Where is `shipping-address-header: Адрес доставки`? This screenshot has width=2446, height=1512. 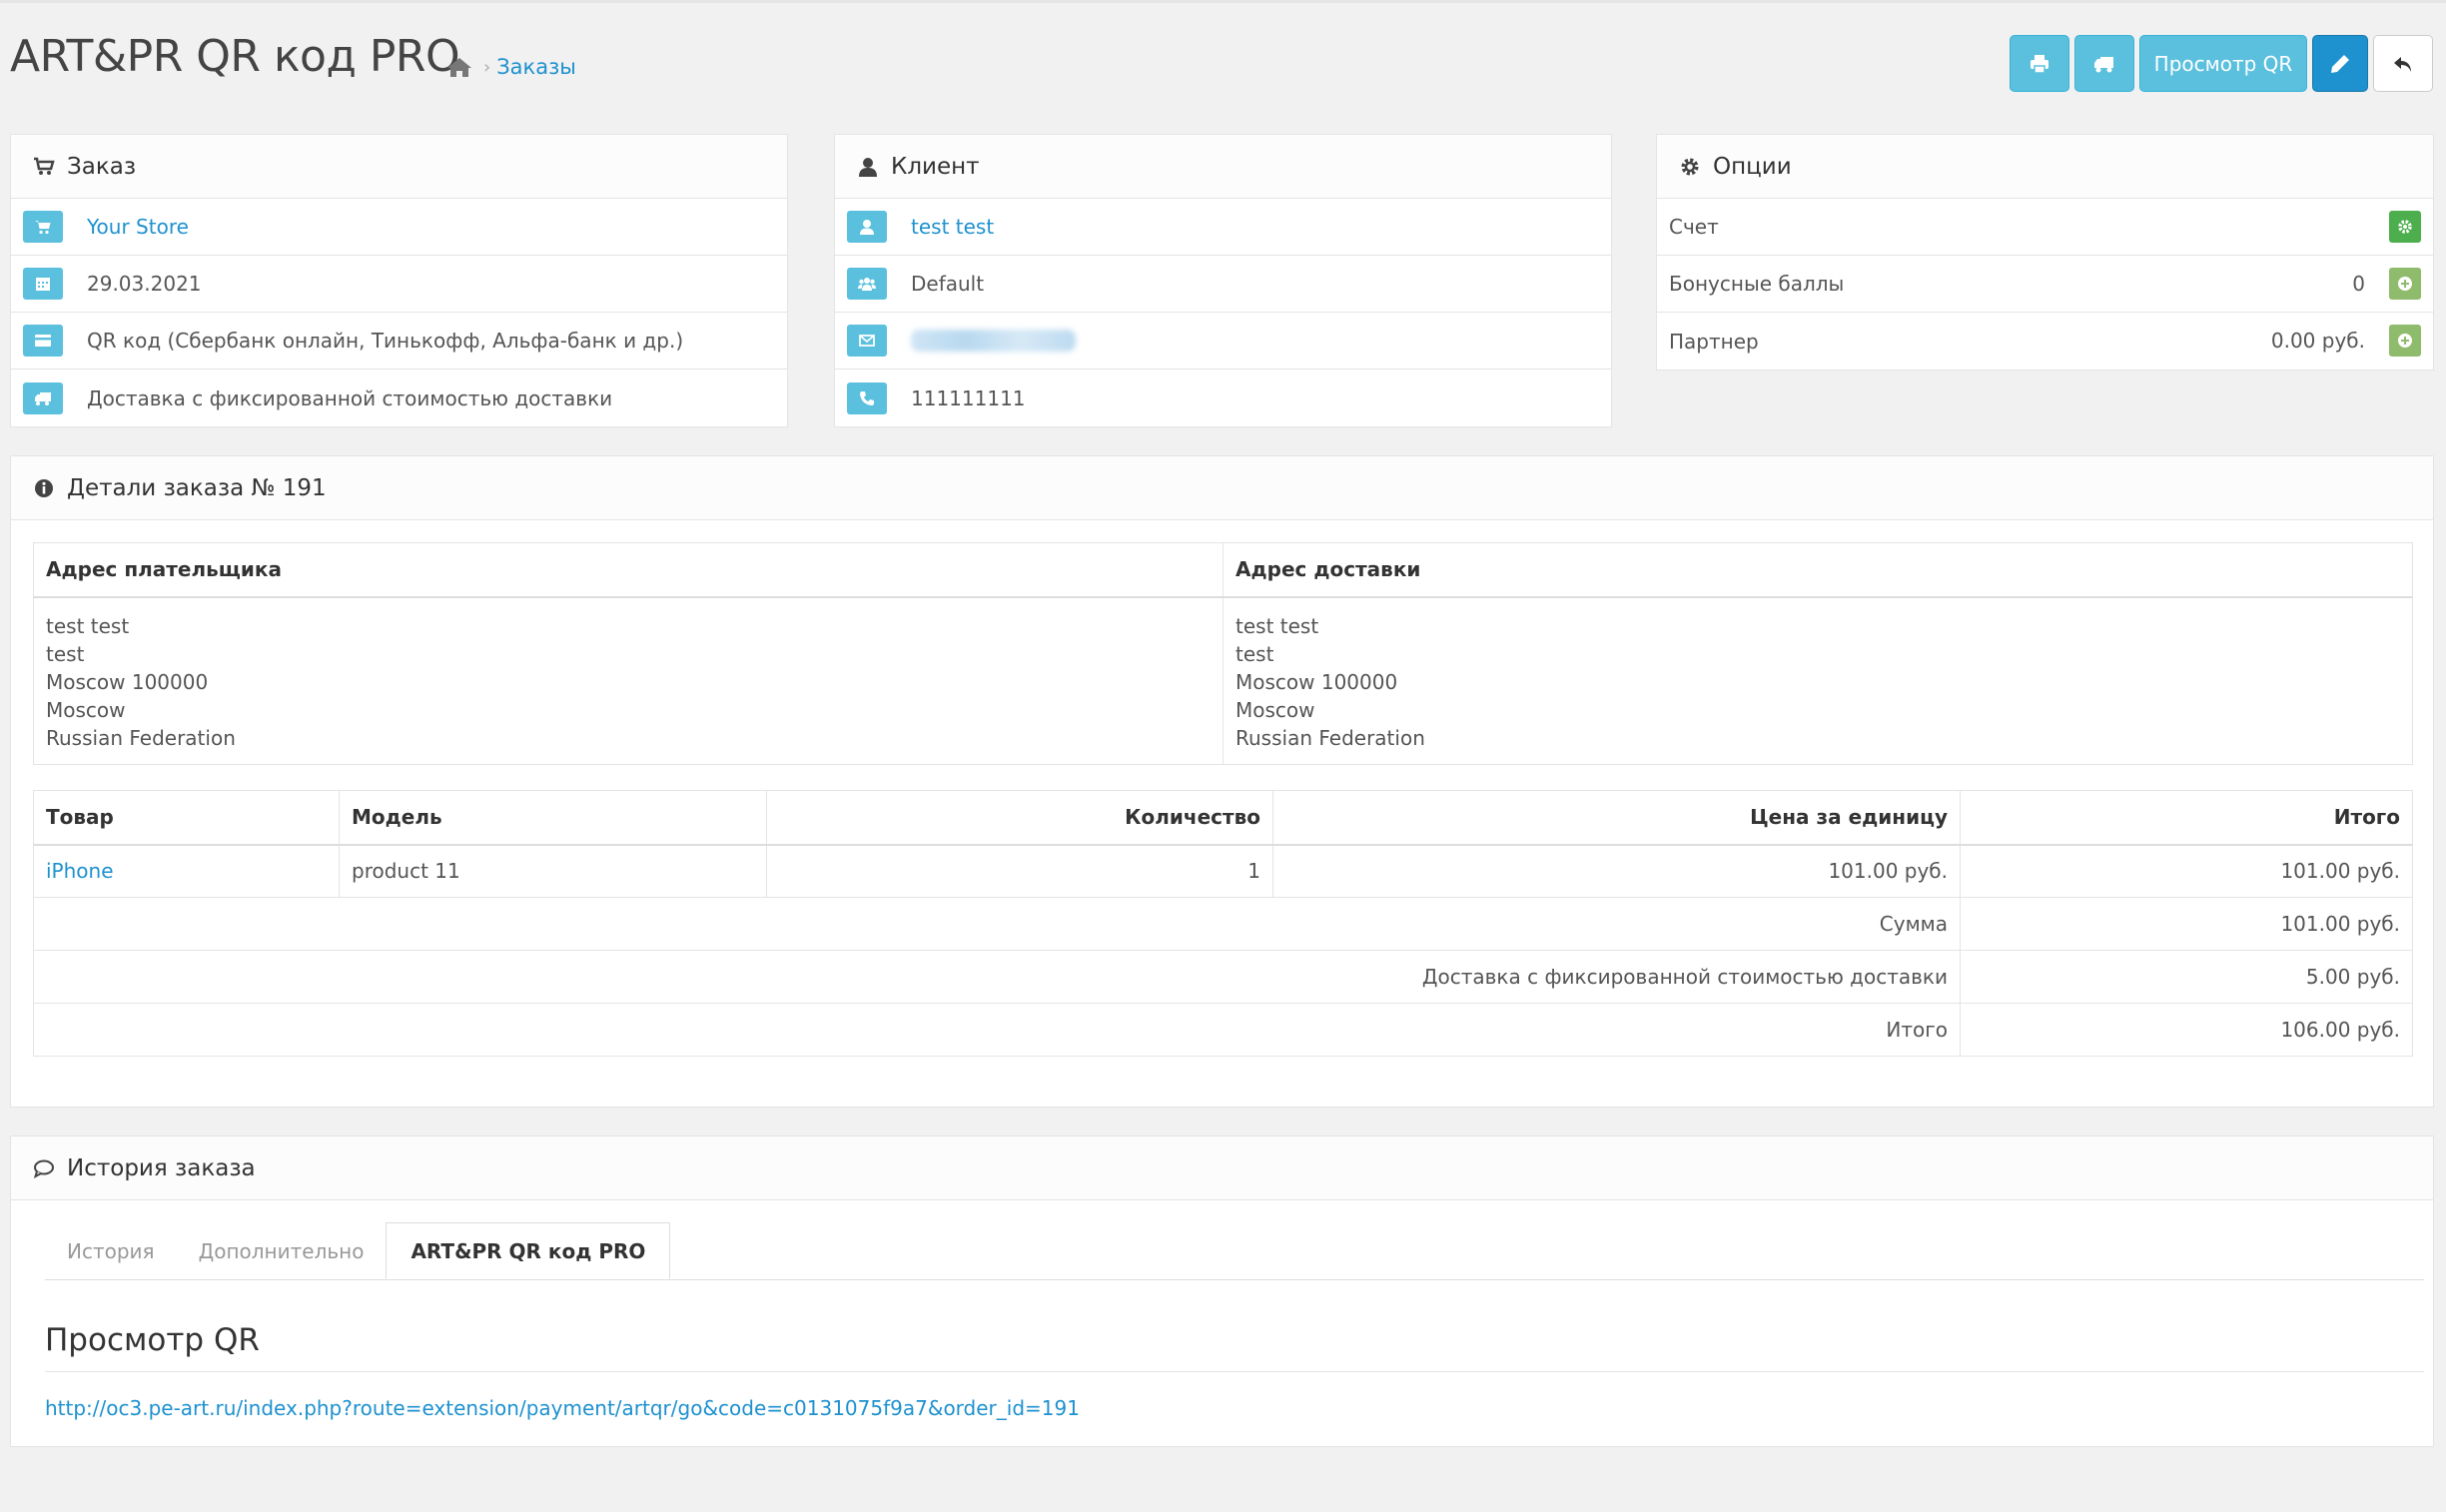
shipping-address-header: Адрес доставки is located at coordinates (1818, 570).